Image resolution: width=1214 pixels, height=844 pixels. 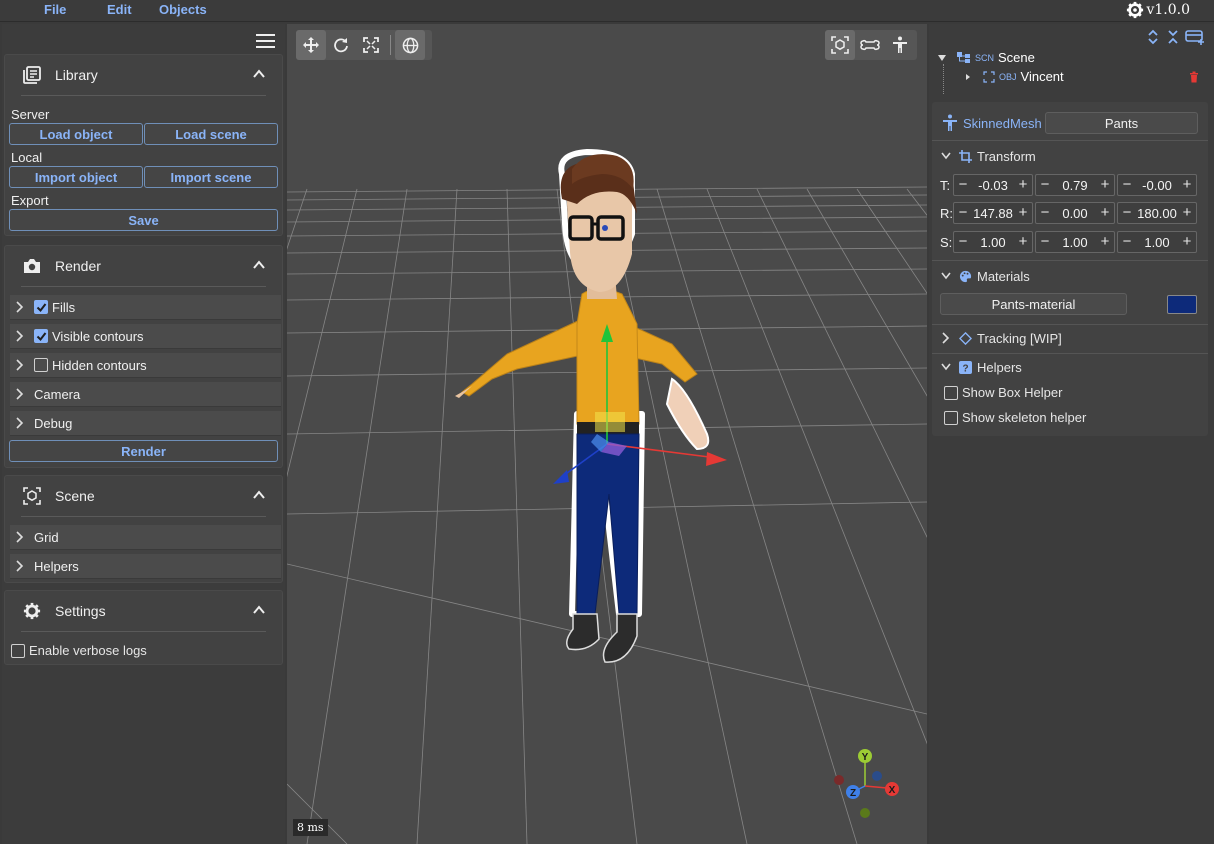 What do you see at coordinates (942, 58) in the screenshot?
I see `caret-down-icon` at bounding box center [942, 58].